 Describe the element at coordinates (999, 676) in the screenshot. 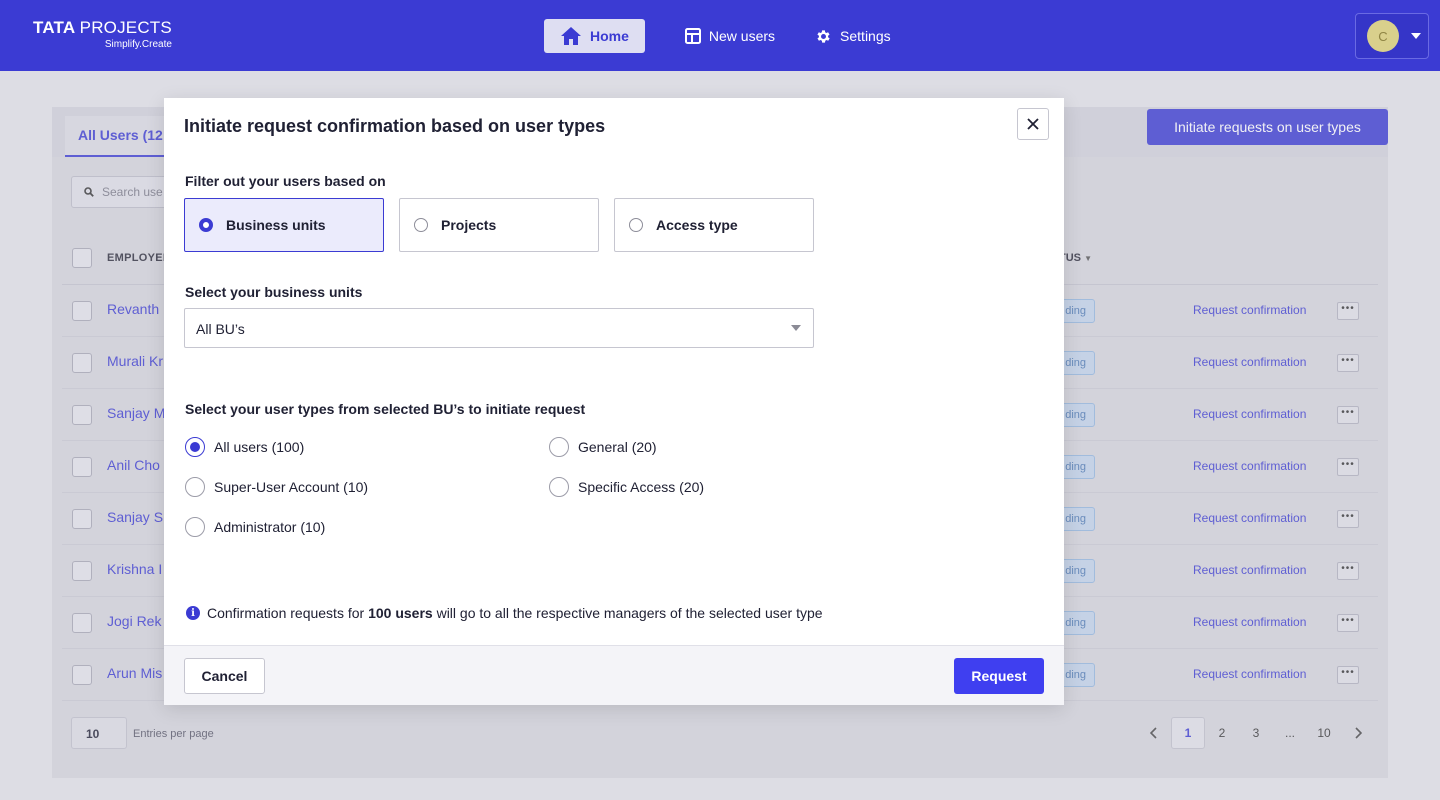

I see `request-button: Request` at that location.